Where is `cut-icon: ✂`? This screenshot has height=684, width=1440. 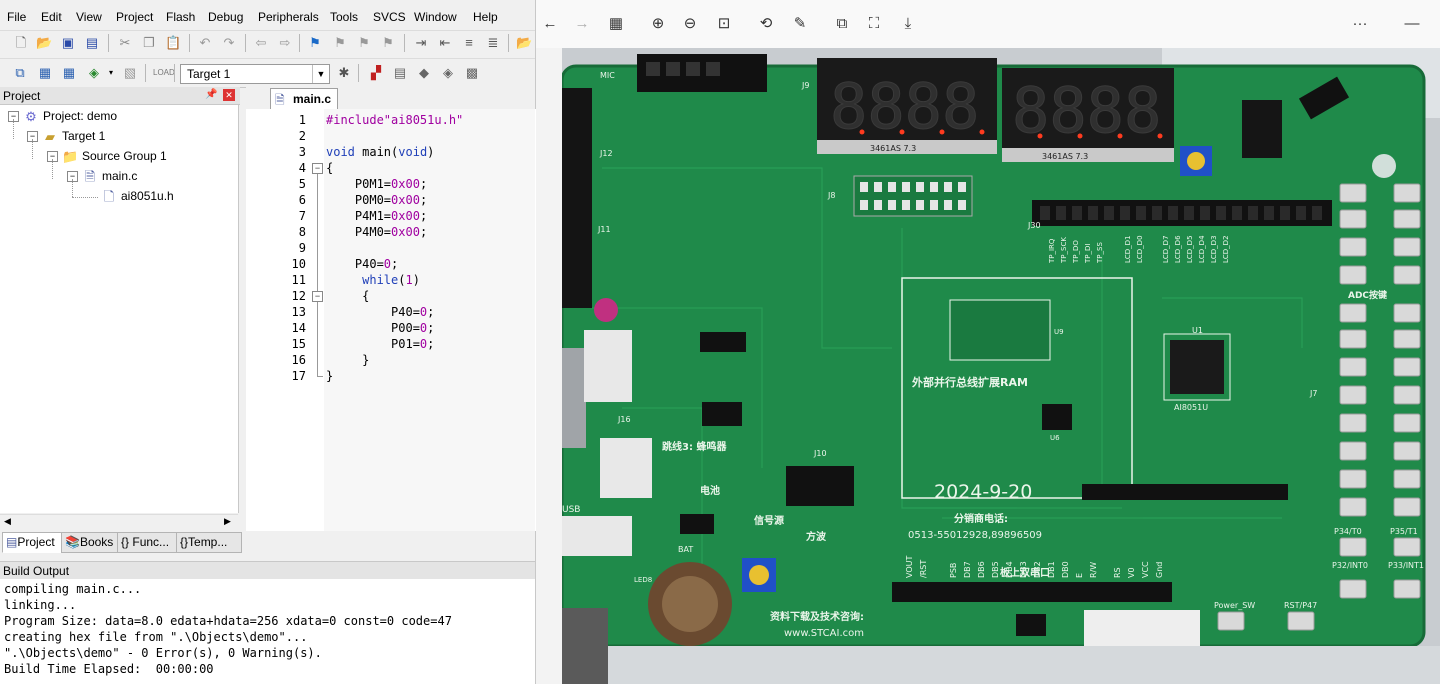 cut-icon: ✂ is located at coordinates (125, 43).